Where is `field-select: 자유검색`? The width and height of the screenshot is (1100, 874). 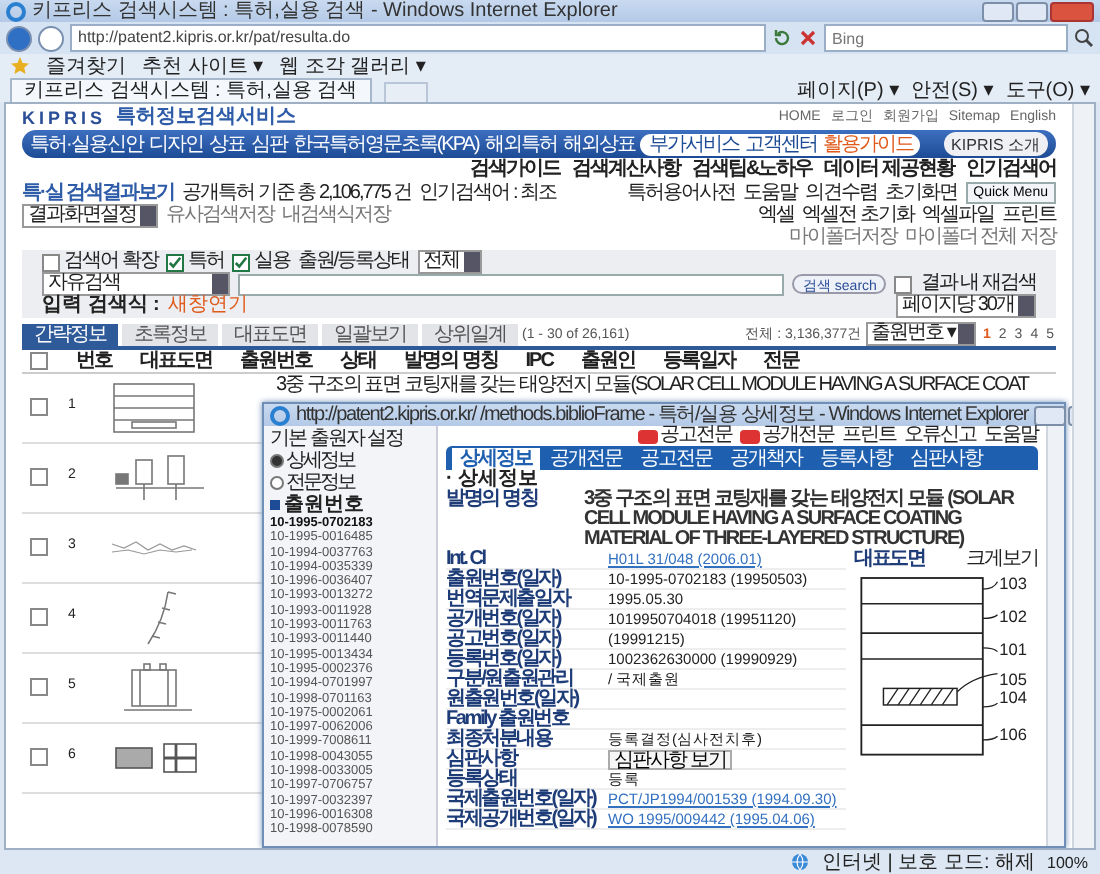
field-select: 자유검색 is located at coordinates (136, 284).